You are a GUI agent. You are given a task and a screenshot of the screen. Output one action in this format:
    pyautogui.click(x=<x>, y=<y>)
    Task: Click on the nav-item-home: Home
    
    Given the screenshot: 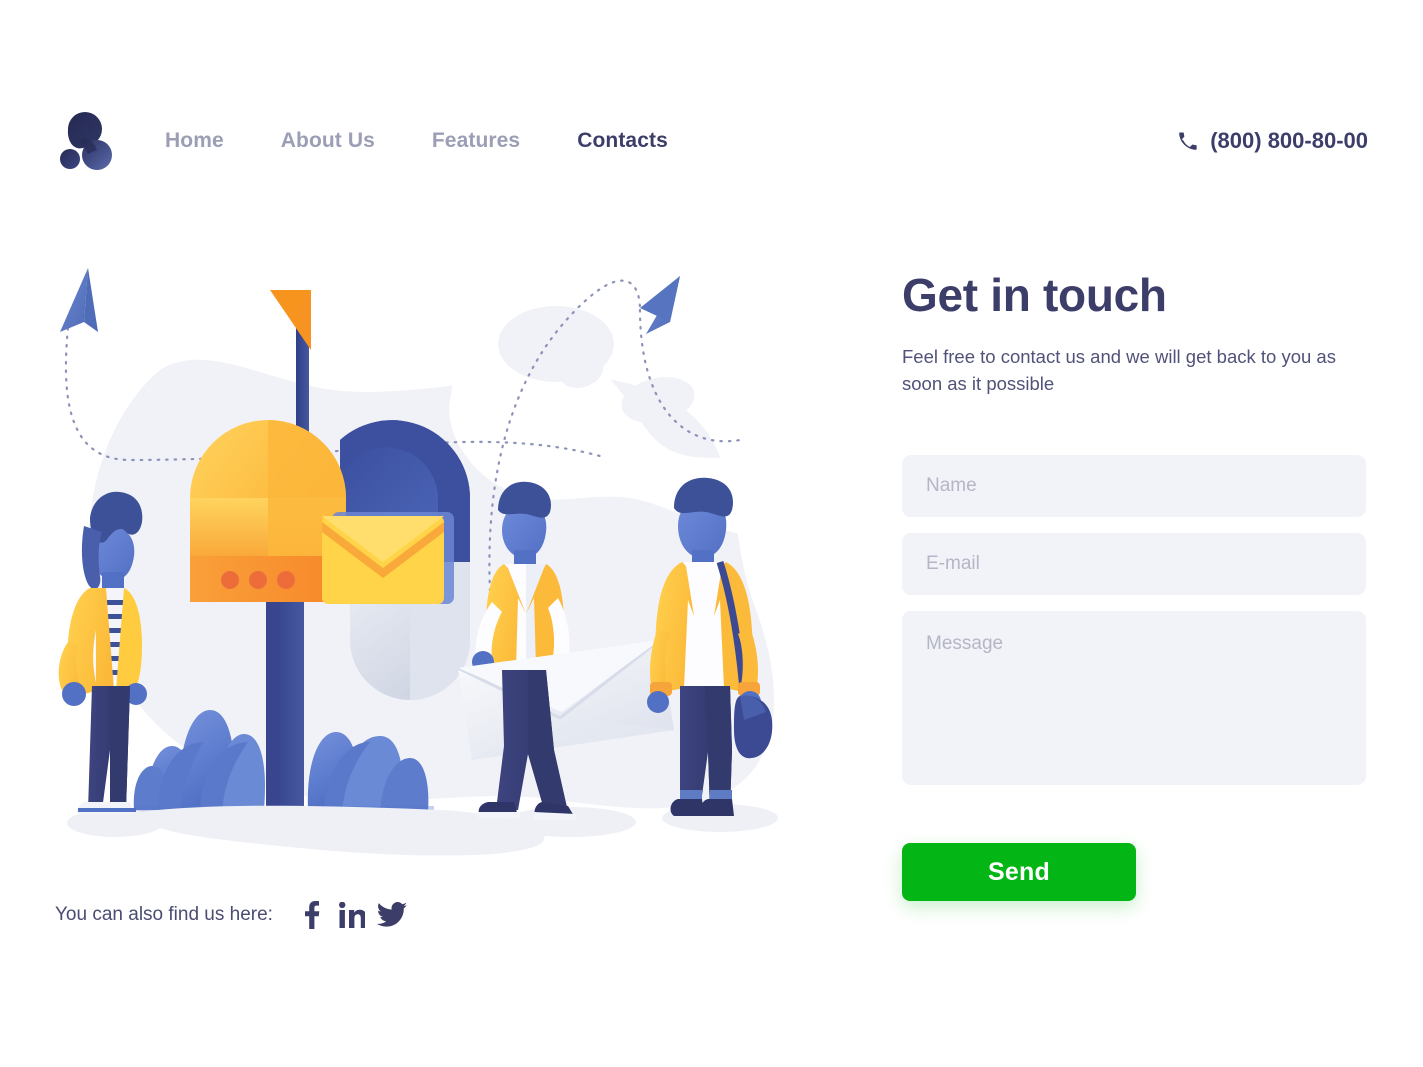 What is the action you would take?
    pyautogui.click(x=194, y=141)
    